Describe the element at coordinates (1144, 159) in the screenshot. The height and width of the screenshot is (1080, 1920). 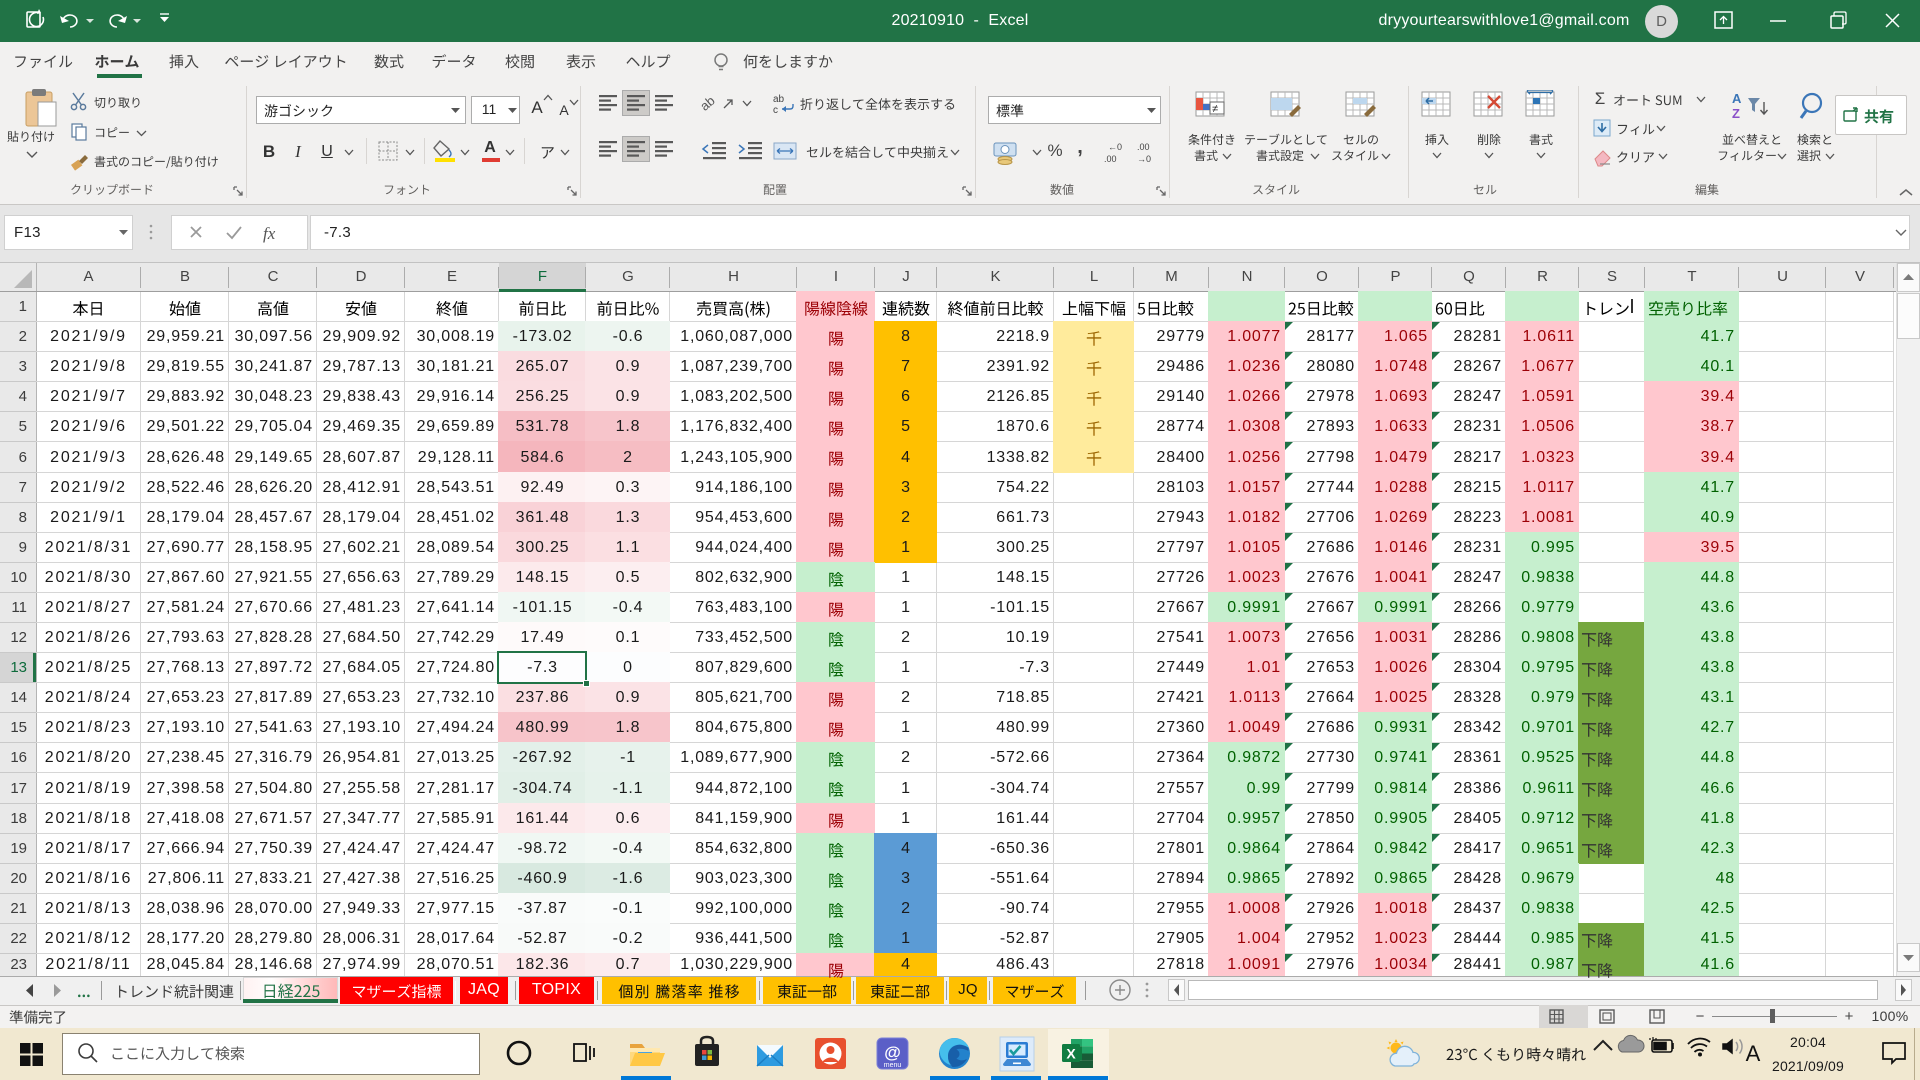
I see `svg-text: →0` at that location.